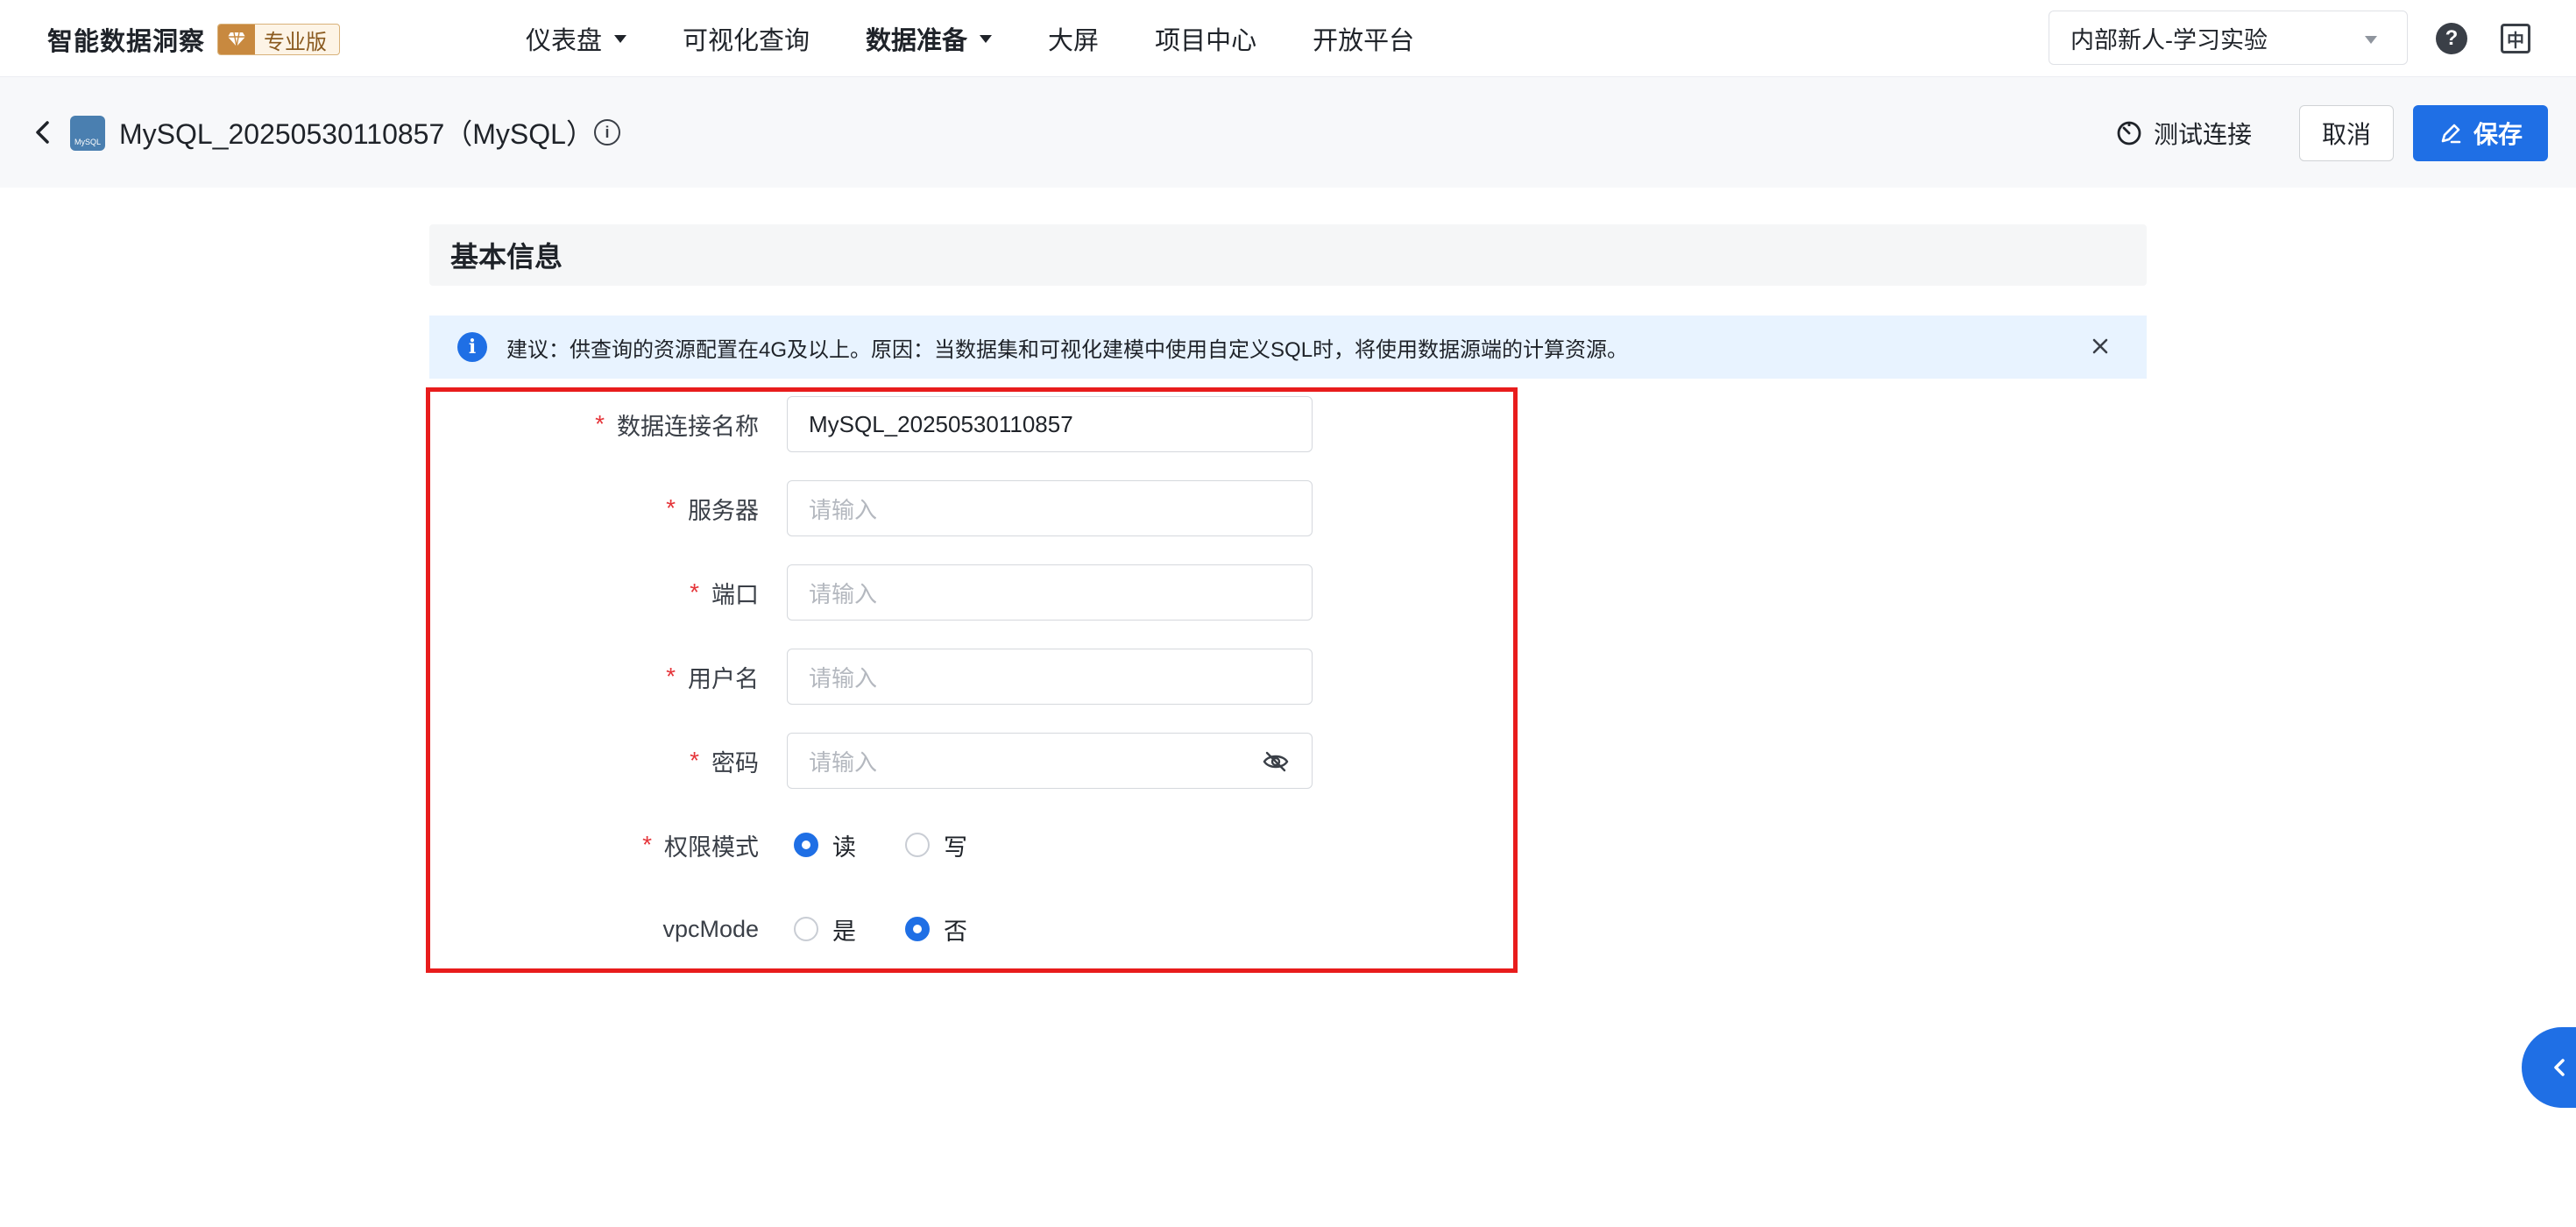  I want to click on port-label: * 端口, so click(594, 592).